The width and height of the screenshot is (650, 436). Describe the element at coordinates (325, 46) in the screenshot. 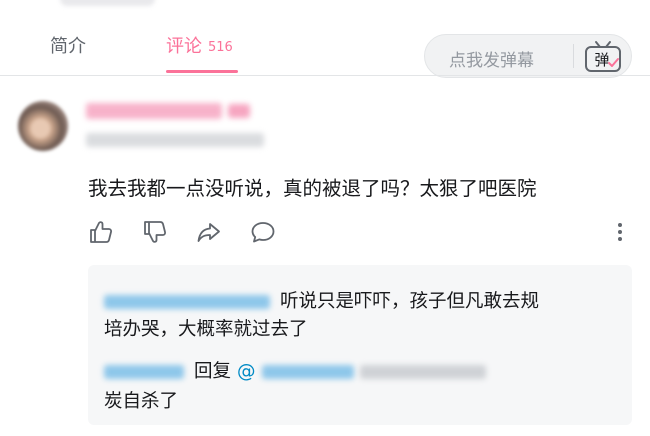

I see `tab-bar: 简介 评论 516 点我发弹幕 弹` at that location.